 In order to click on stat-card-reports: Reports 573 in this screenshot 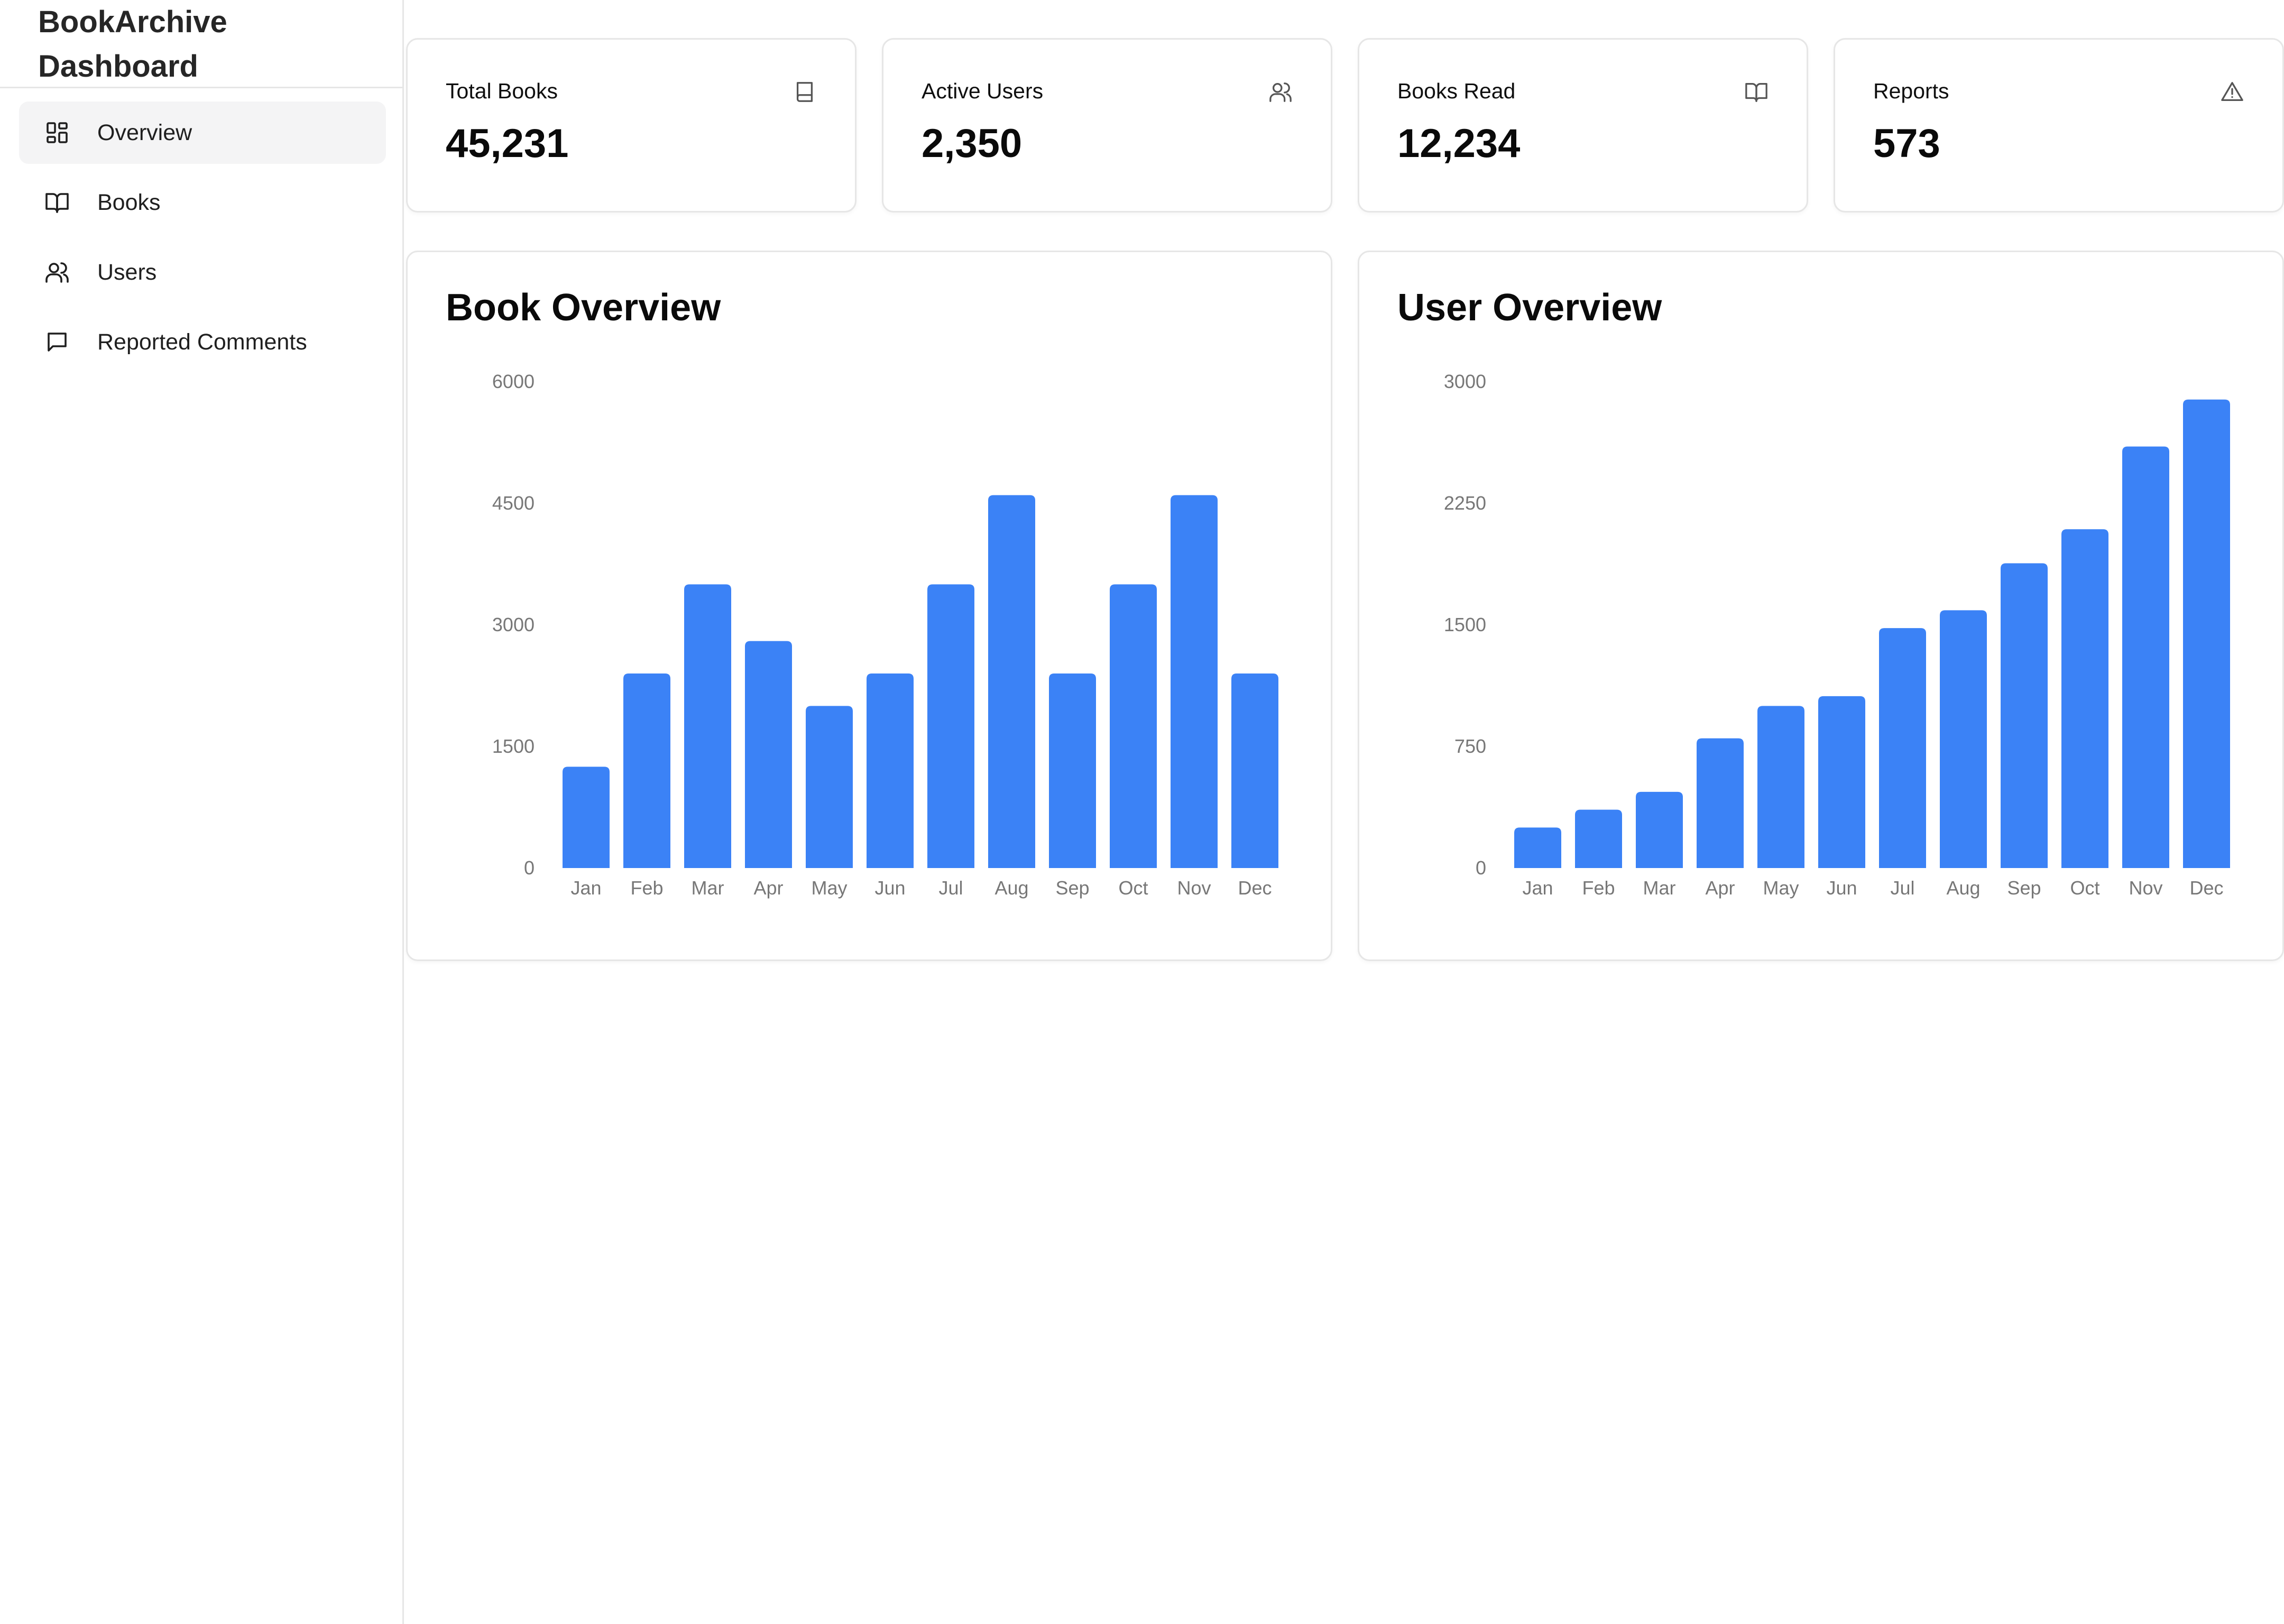, I will do `click(2059, 126)`.